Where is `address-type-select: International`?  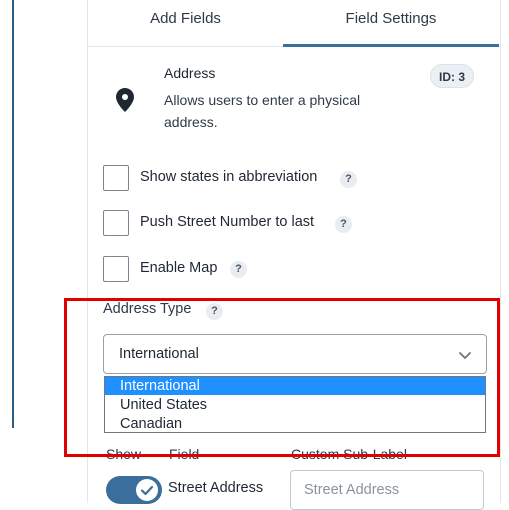
address-type-select: International is located at coordinates (295, 354).